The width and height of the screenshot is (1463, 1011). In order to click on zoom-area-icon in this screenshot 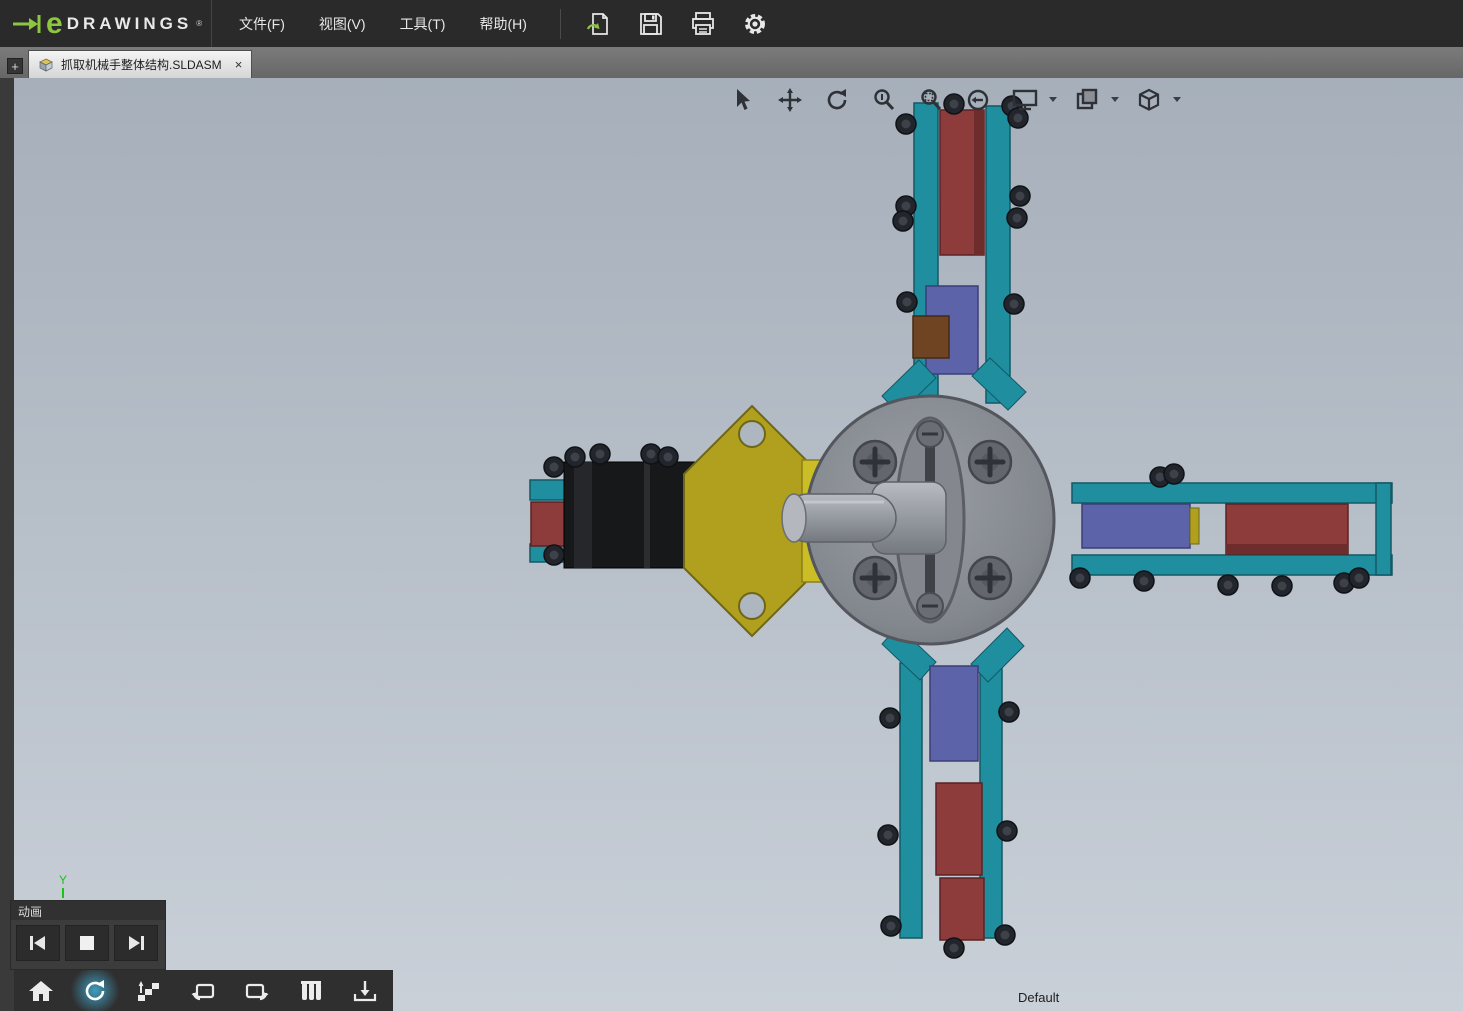, I will do `click(931, 99)`.